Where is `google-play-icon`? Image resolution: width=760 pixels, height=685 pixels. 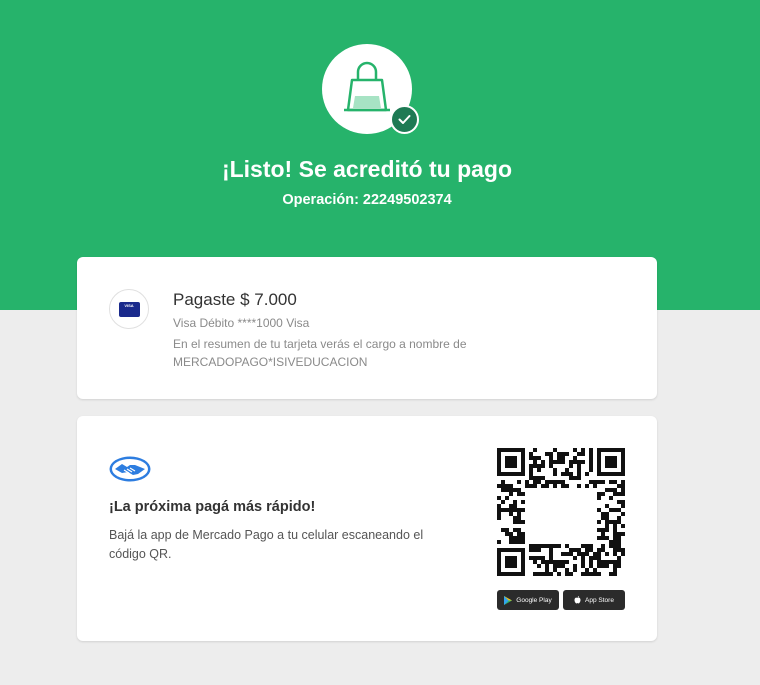 google-play-icon is located at coordinates (508, 600).